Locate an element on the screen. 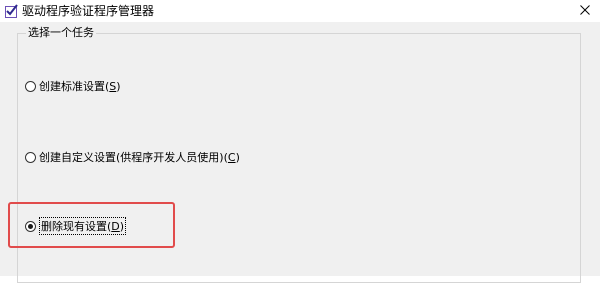 The height and width of the screenshot is (283, 600). task-group-legend: 选择一个任务 is located at coordinates (61, 33).